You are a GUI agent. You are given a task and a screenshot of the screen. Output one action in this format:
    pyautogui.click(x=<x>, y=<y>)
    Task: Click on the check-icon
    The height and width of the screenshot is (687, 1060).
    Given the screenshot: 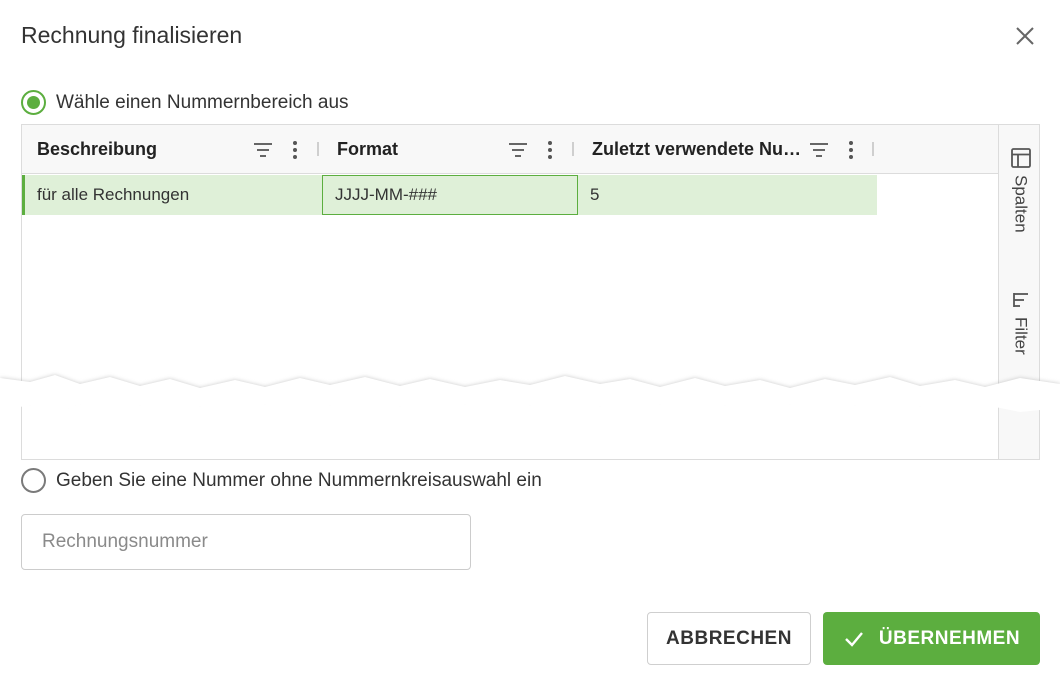 What is the action you would take?
    pyautogui.click(x=854, y=639)
    